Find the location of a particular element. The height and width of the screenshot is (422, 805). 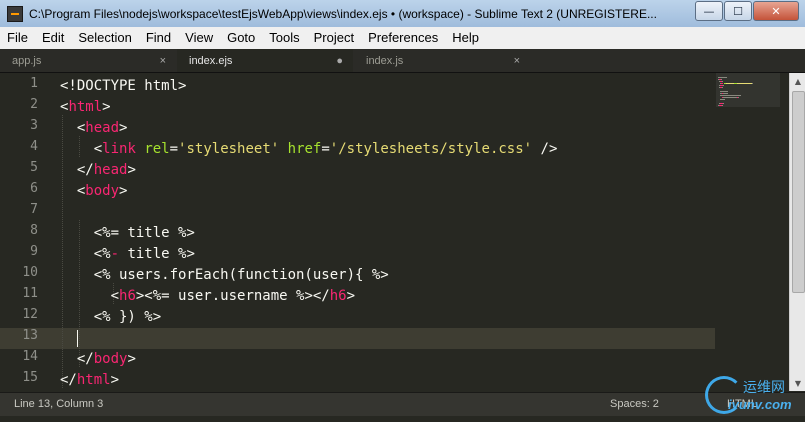

menu-file: File is located at coordinates (17, 38).